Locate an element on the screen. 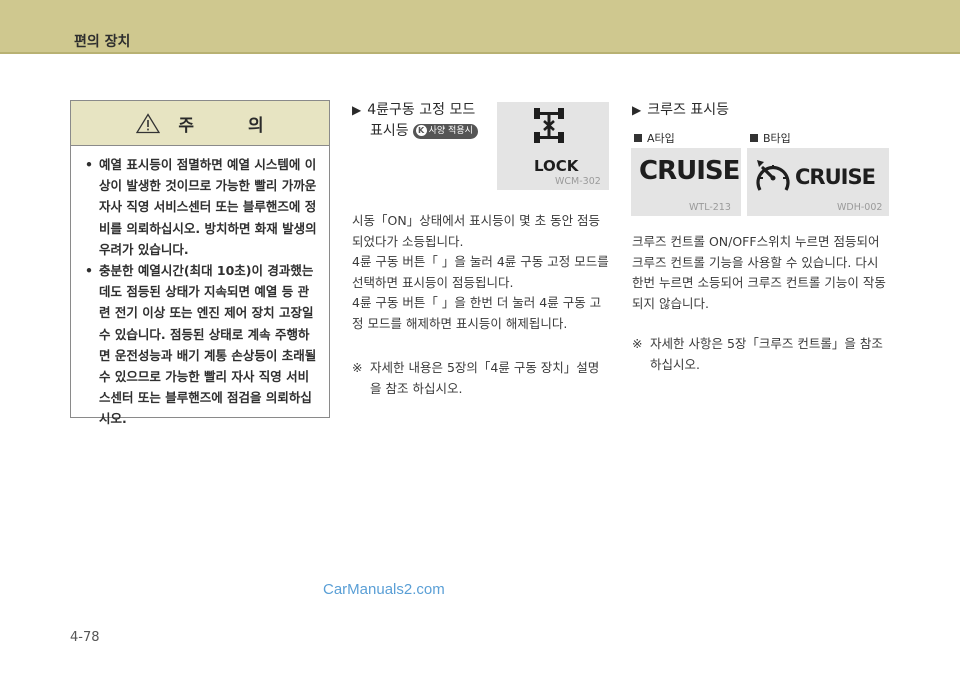 The image size is (960, 685). header-divider is located at coordinates (480, 53).